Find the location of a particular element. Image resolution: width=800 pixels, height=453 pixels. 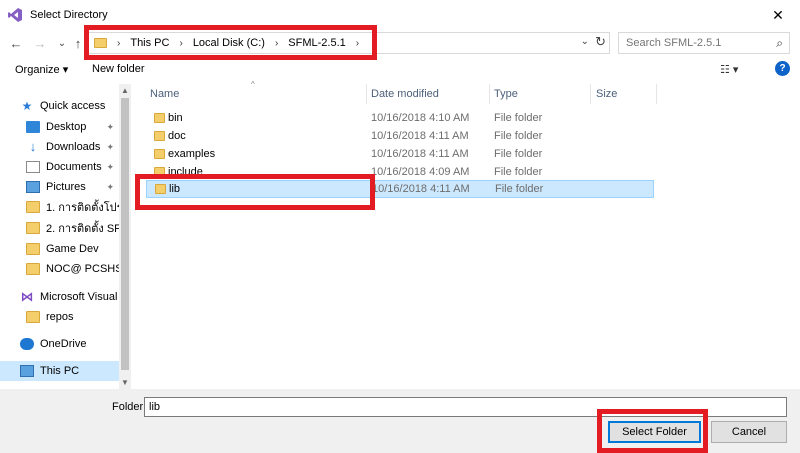

sidebar-item-onedrive: OneDrive is located at coordinates (60, 344).